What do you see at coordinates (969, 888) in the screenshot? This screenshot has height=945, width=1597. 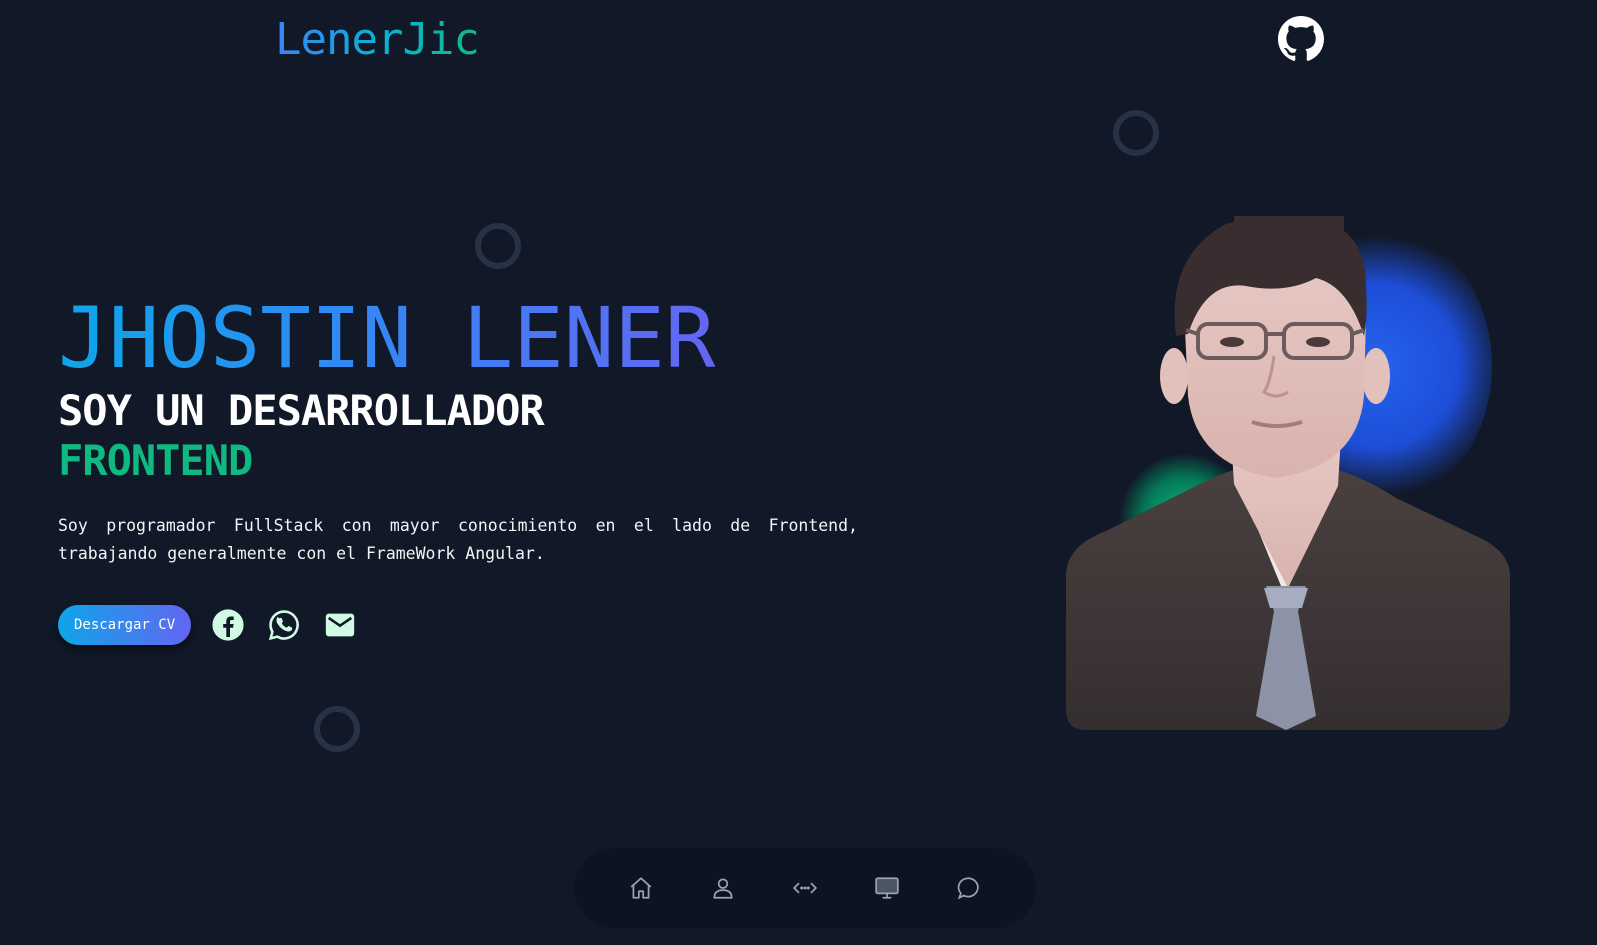 I see `chat-icon` at bounding box center [969, 888].